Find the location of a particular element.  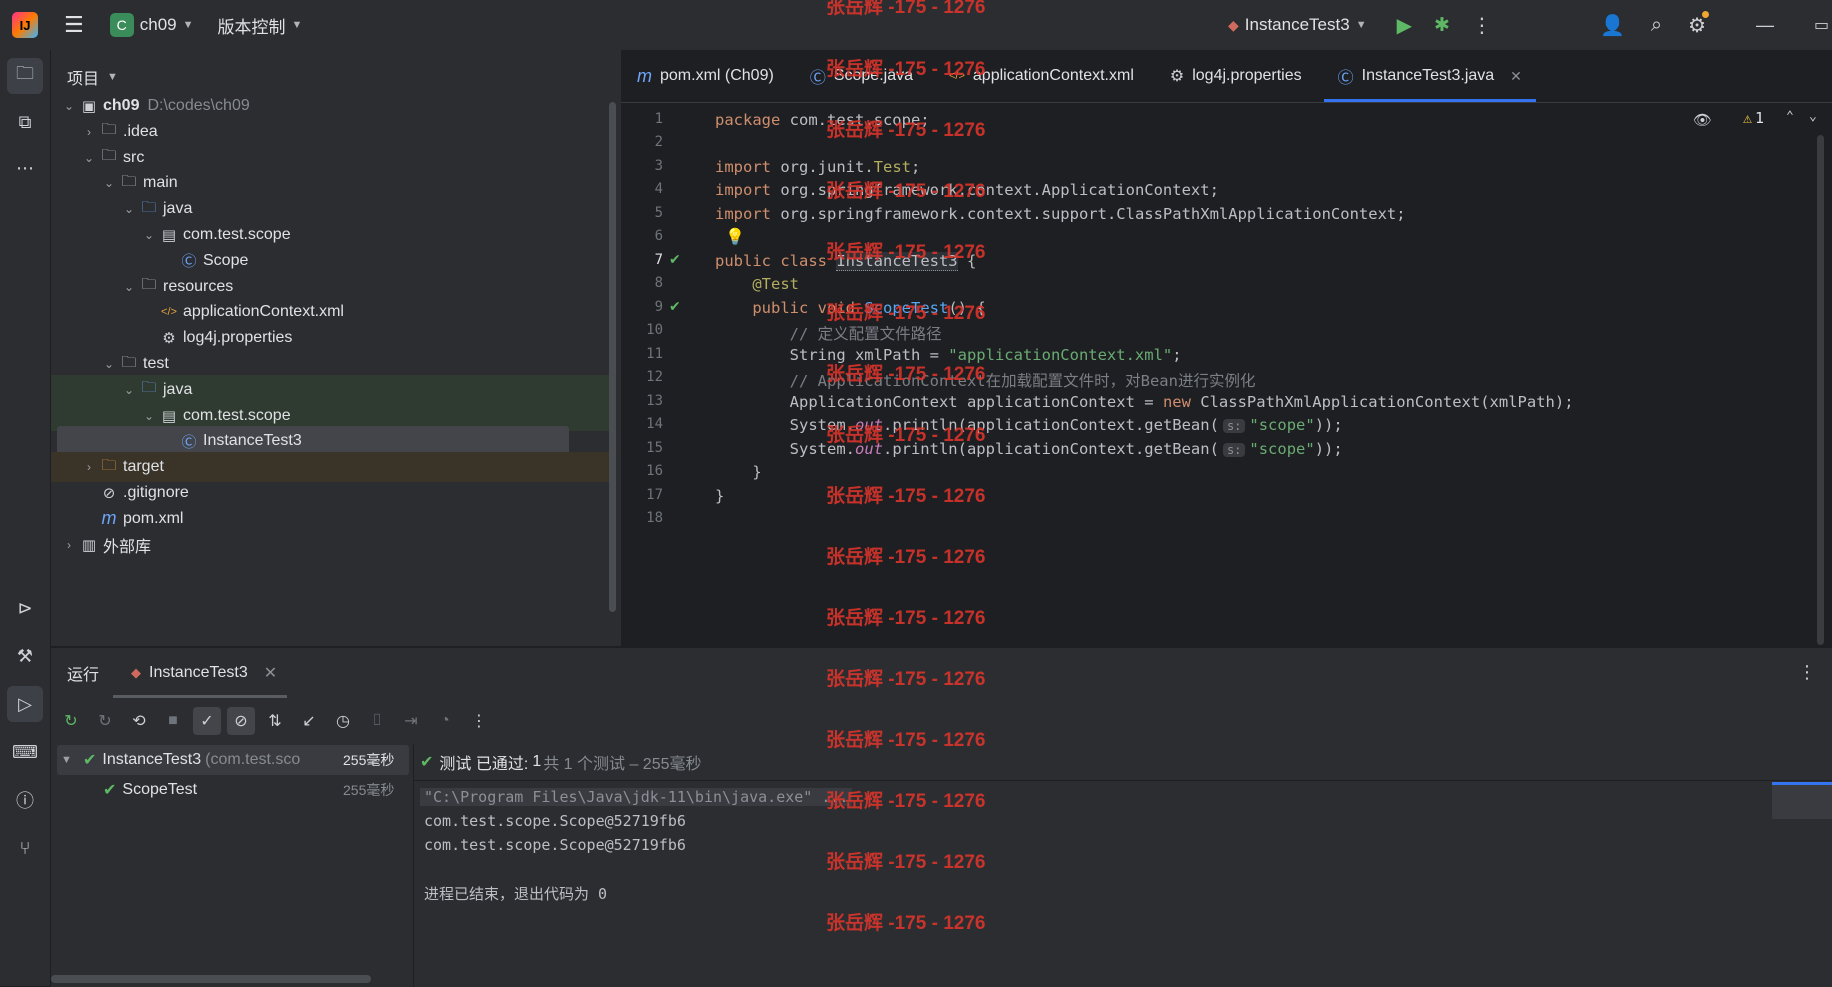

app-logo-icon: IJ is located at coordinates (25, 25).